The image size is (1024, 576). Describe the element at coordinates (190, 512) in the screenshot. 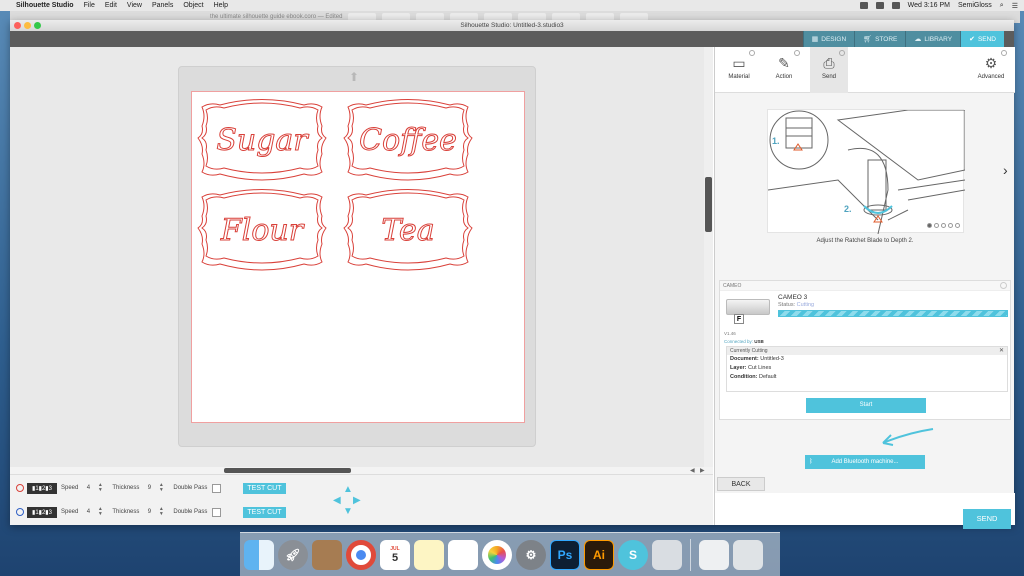

I see `double-pass-label: Double Pass` at that location.